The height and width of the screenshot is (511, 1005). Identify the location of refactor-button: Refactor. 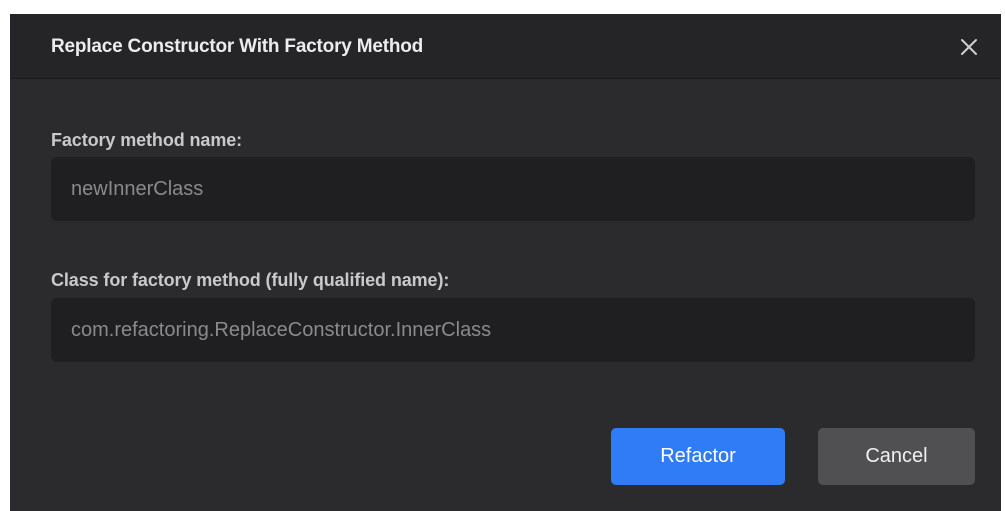
(698, 456).